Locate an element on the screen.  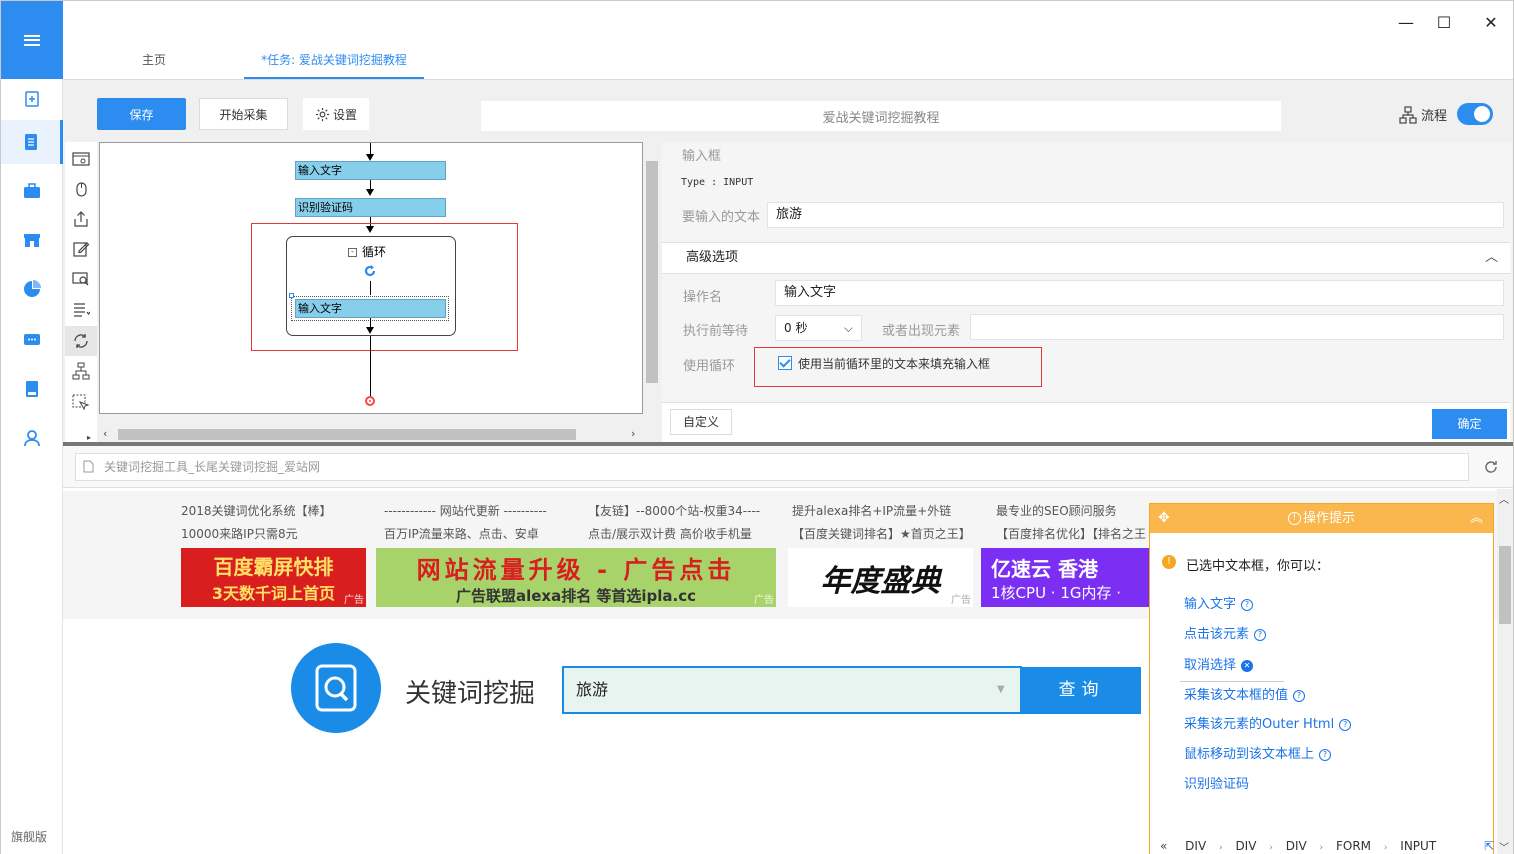
nav-messages is located at coordinates (32, 340).